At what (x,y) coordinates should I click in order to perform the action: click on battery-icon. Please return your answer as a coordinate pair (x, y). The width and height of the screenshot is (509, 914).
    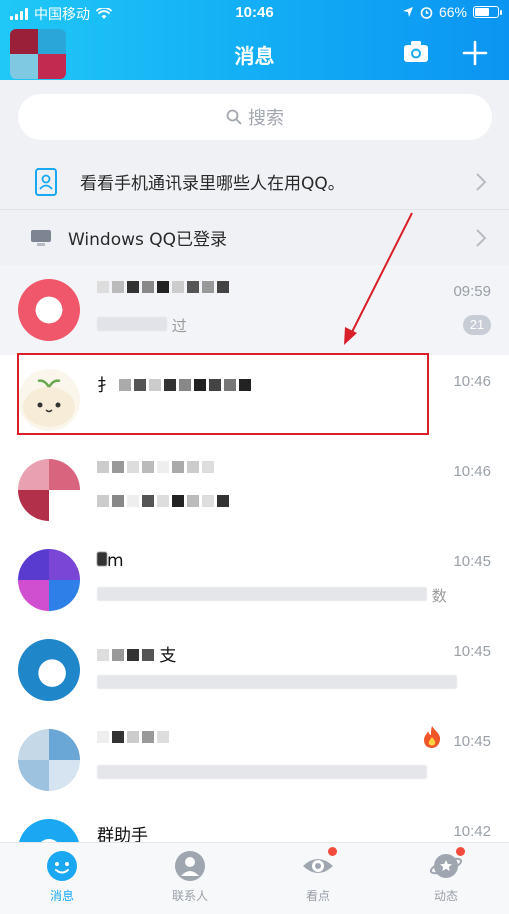
    Looking at the image, I should click on (487, 12).